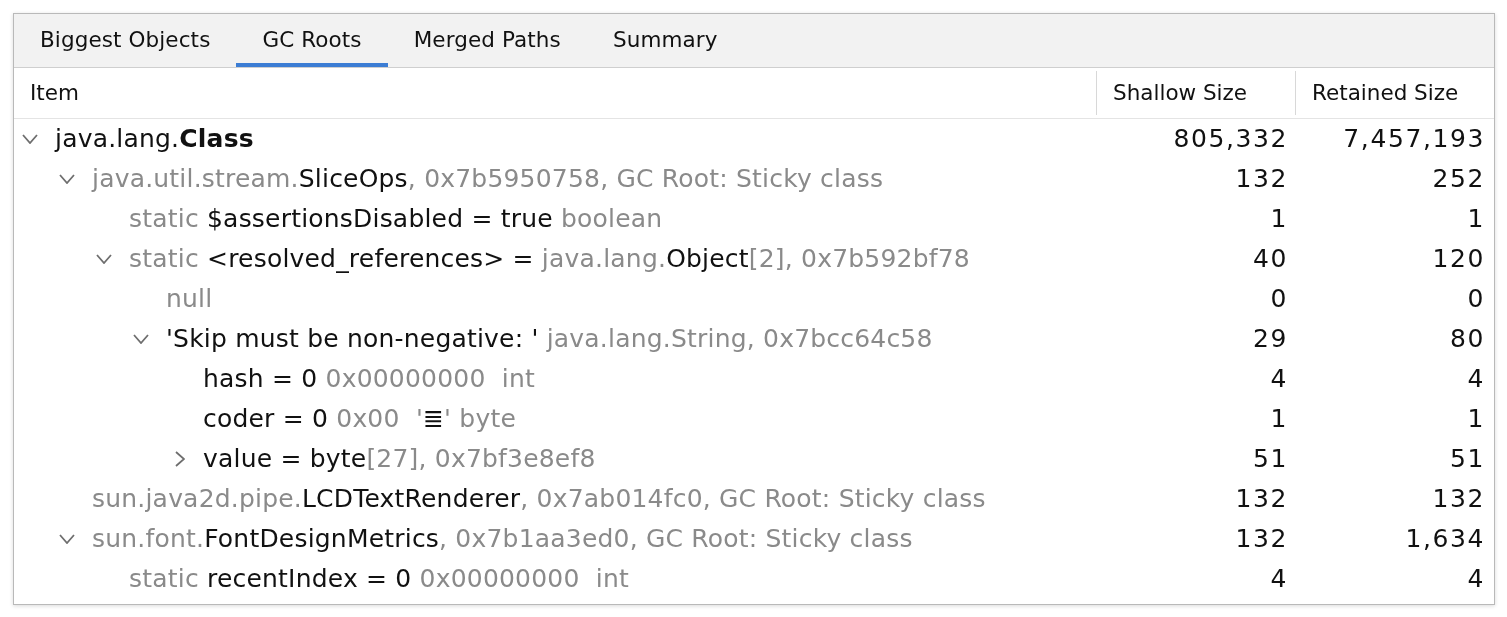 The image size is (1507, 617). Describe the element at coordinates (549, 259) in the screenshot. I see `tree-node-label: static <resolved_references> = java.lang.Object[2], 0x7b592bf78` at that location.